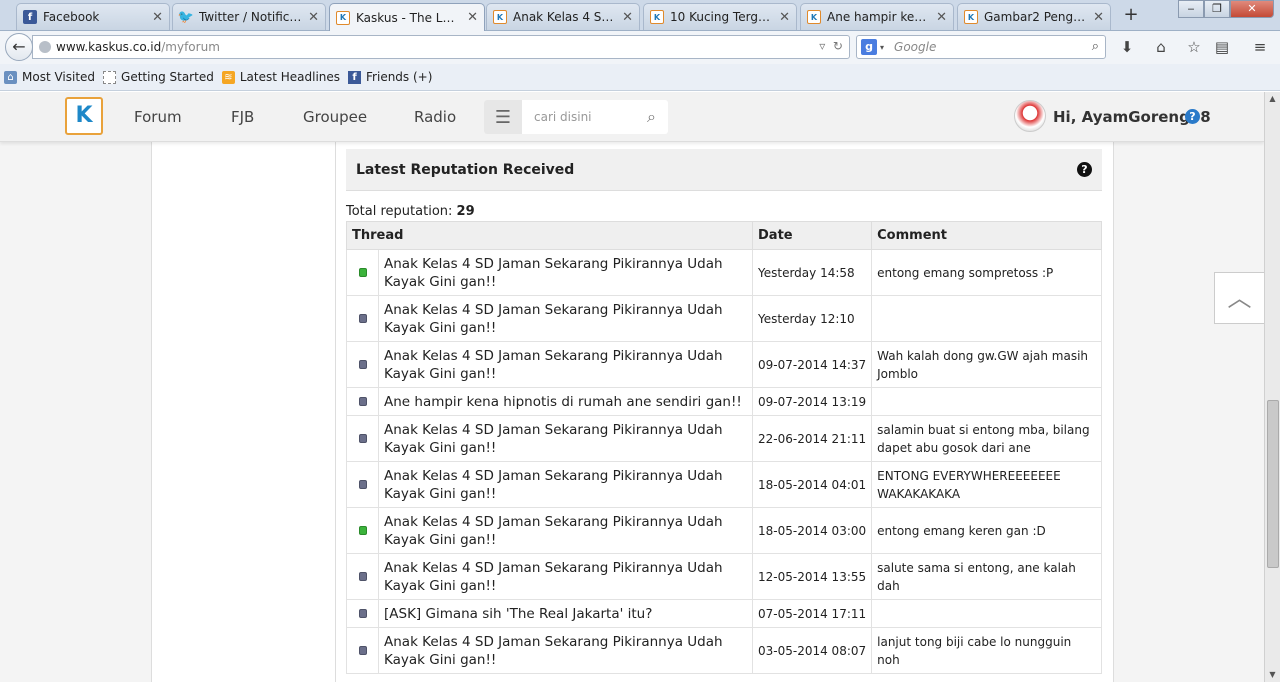 Image resolution: width=1280 pixels, height=682 pixels. I want to click on bookmark-most-visited: ⌂ Most Visited, so click(49, 77).